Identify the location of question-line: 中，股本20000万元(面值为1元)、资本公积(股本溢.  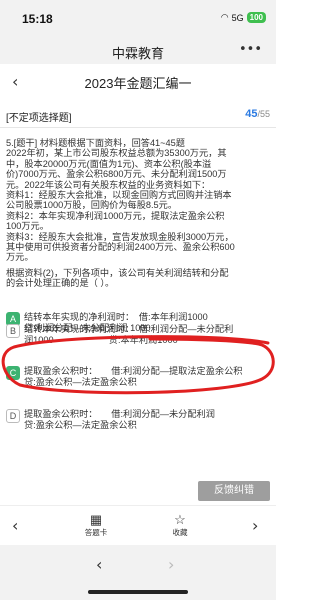
(109, 163).